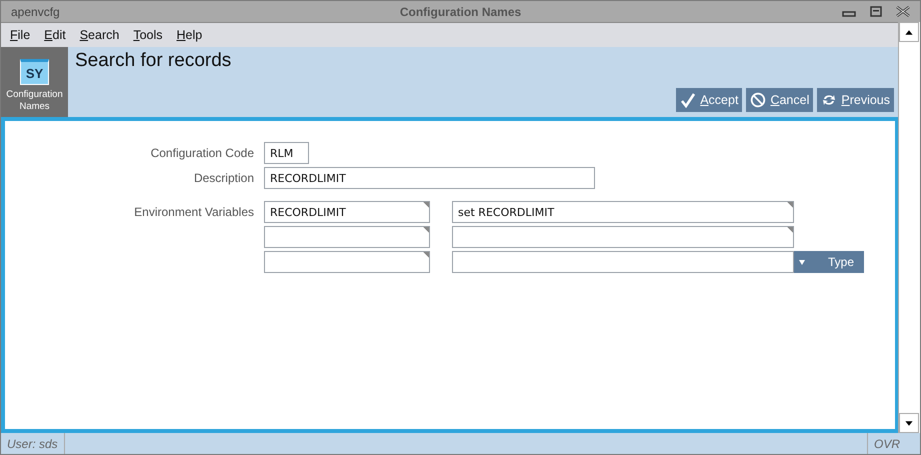 Image resolution: width=921 pixels, height=455 pixels. I want to click on page-heading: Search for records, so click(153, 61).